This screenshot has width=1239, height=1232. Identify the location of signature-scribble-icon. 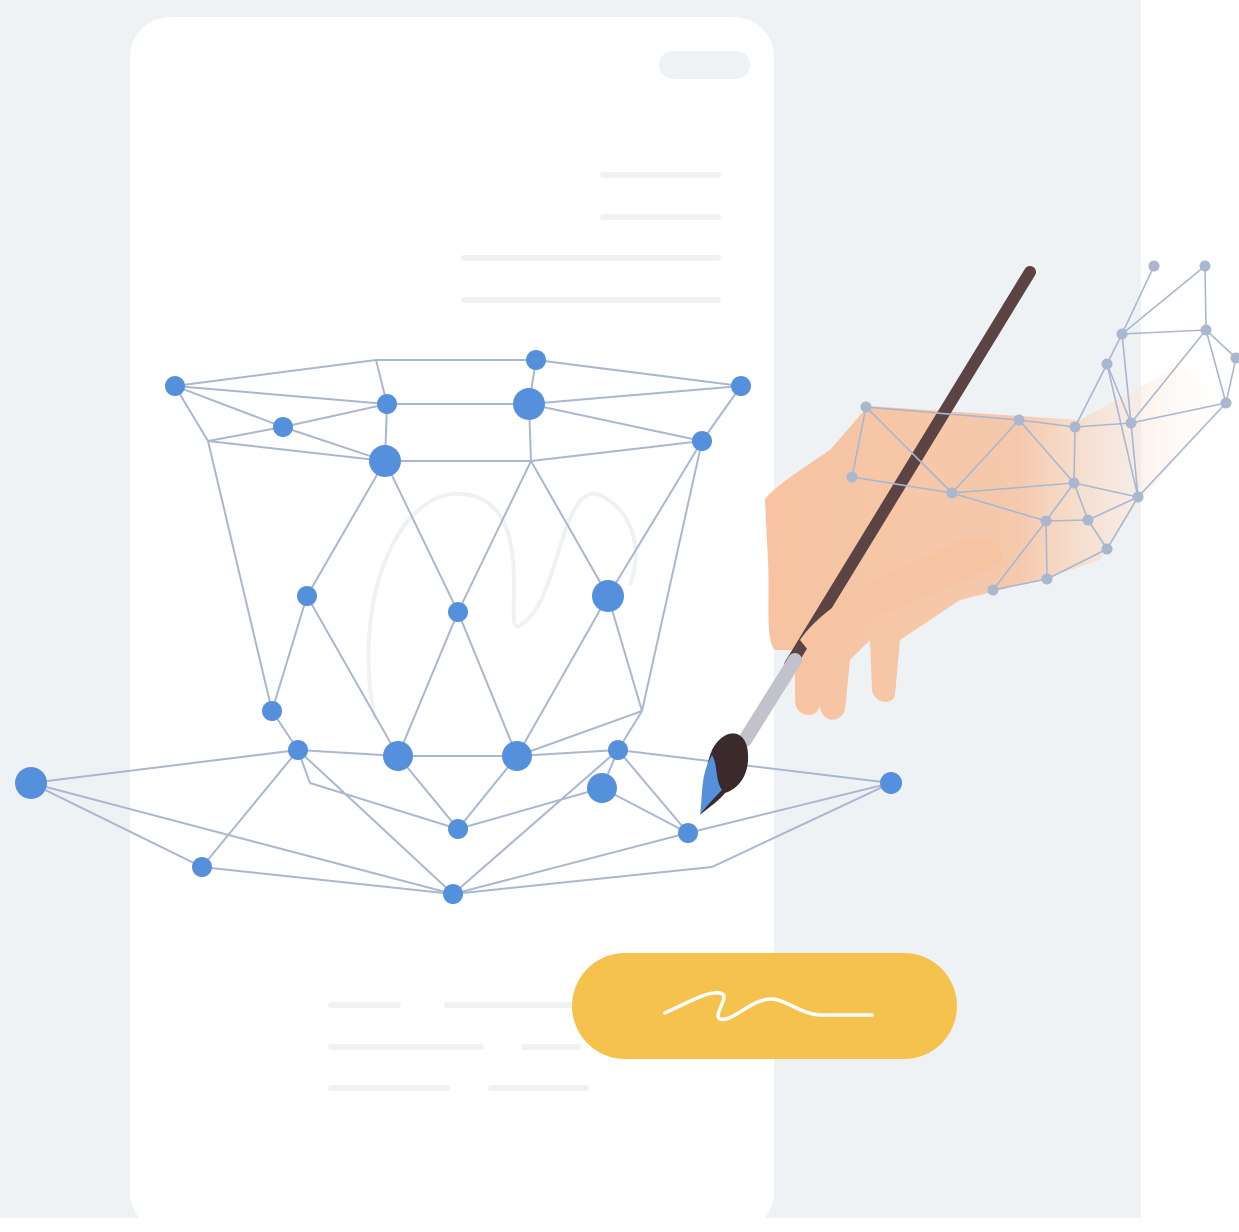
(764, 1006).